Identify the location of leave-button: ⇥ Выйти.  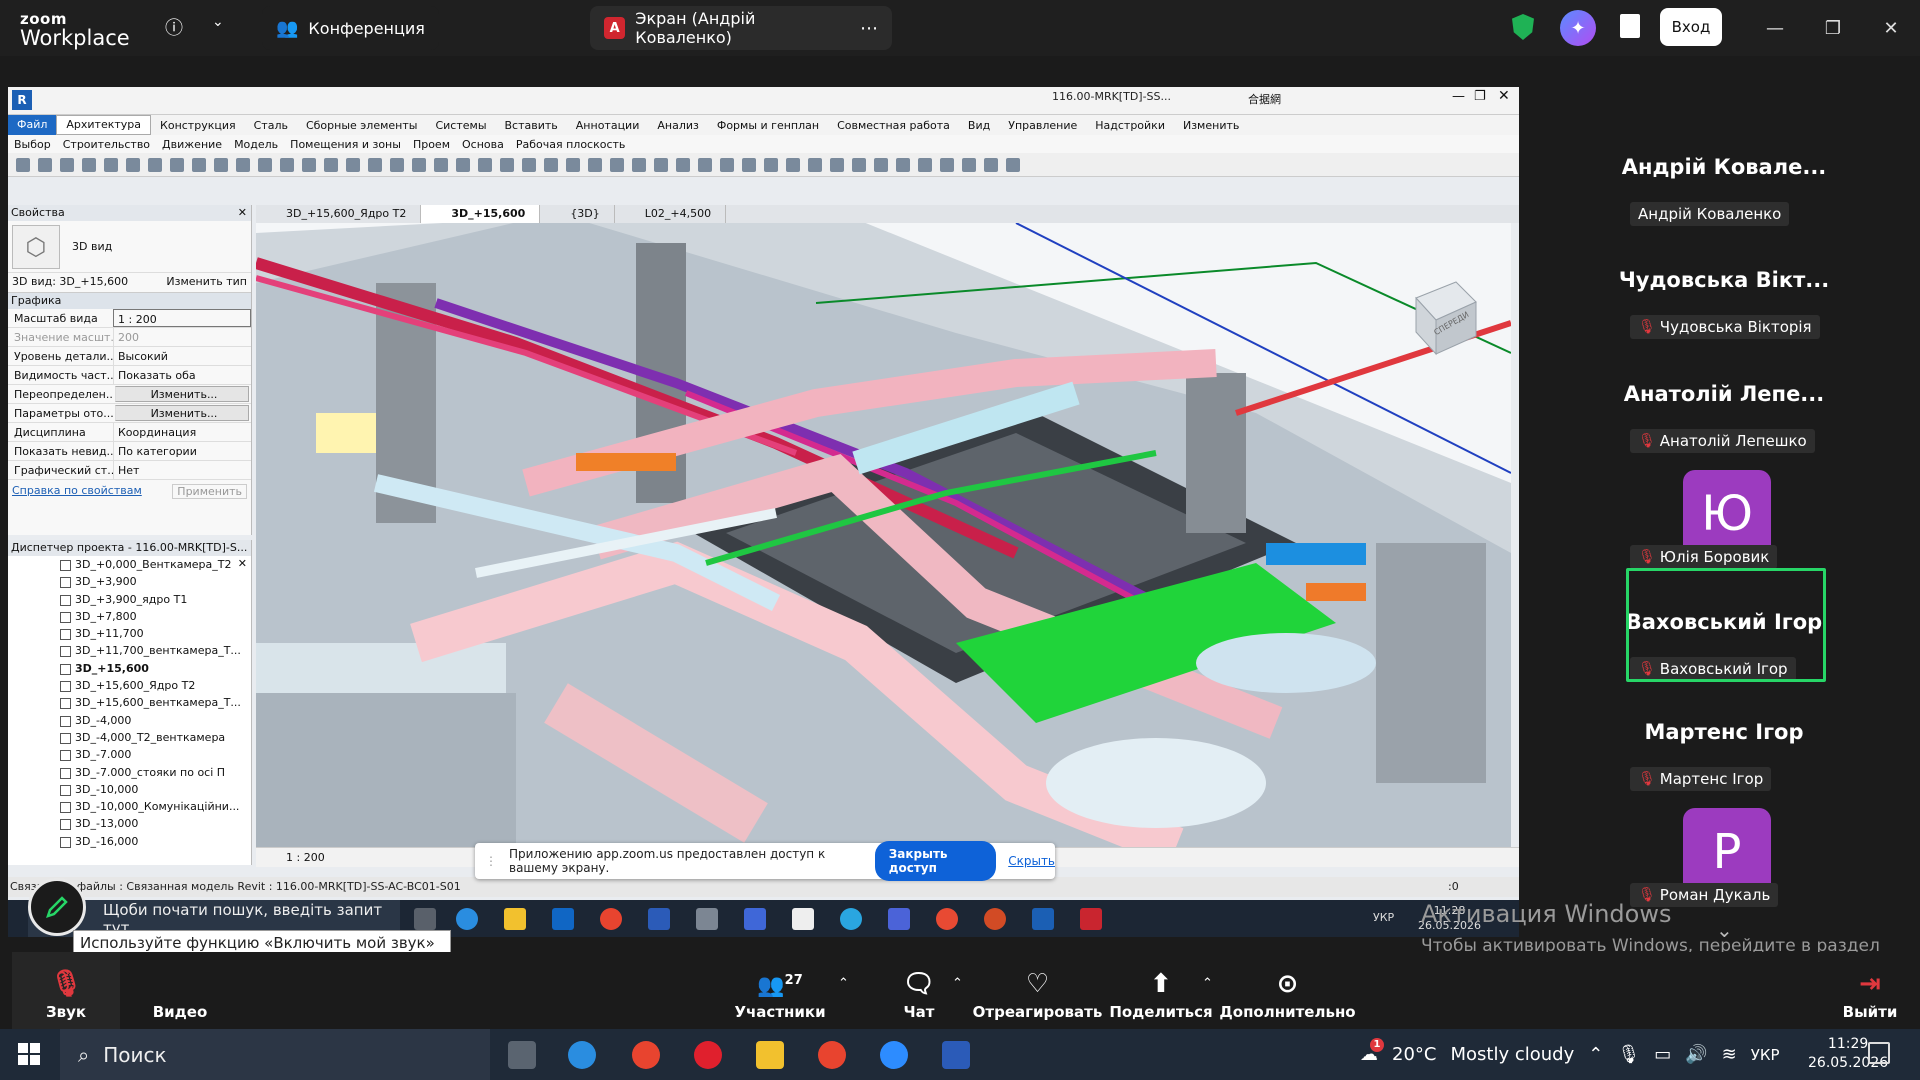
(1870, 990).